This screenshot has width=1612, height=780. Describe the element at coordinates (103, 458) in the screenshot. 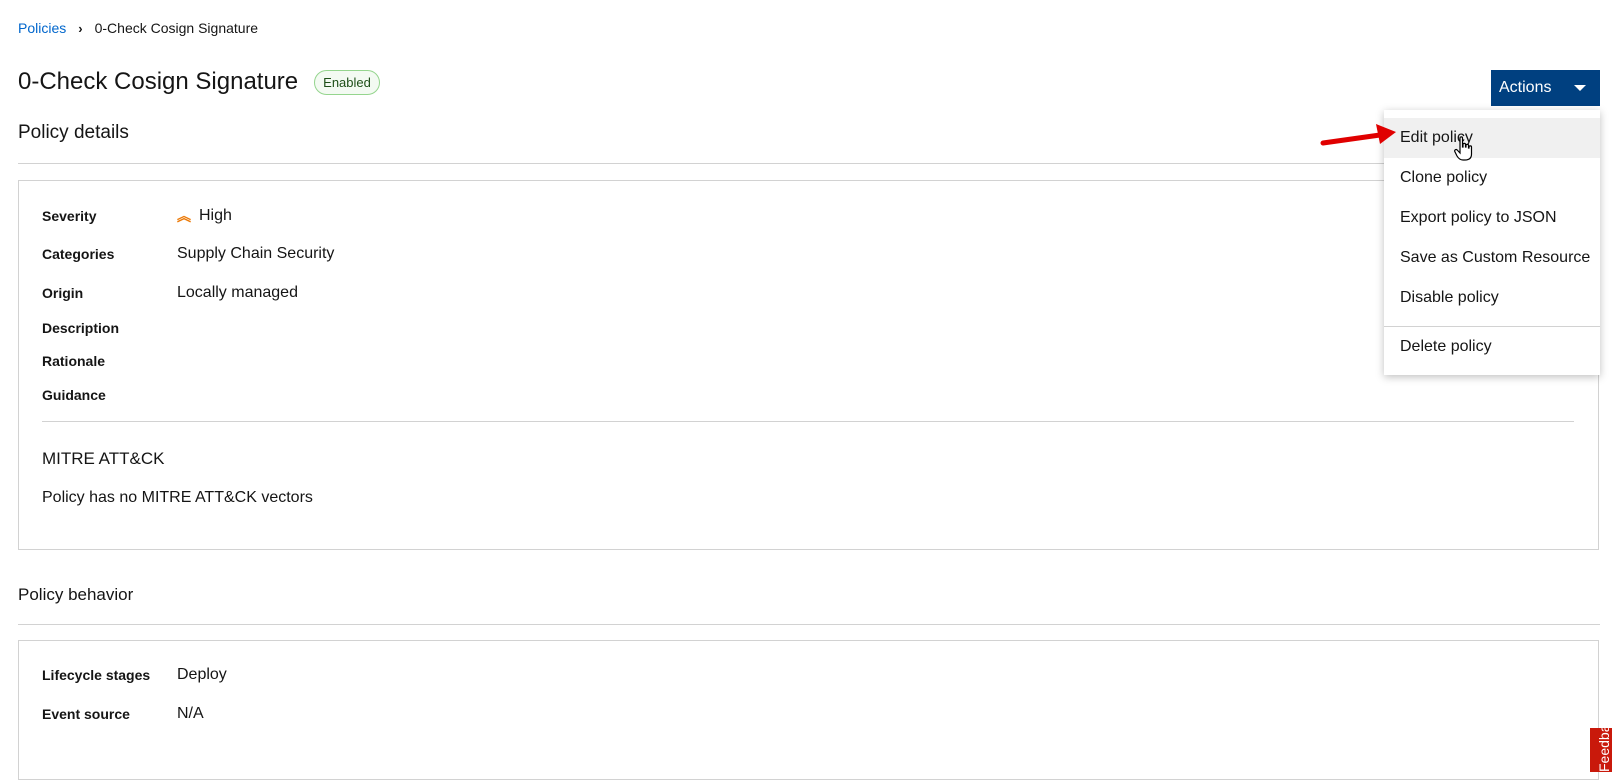

I see `mitre-title: MITRE ATT&CK` at that location.